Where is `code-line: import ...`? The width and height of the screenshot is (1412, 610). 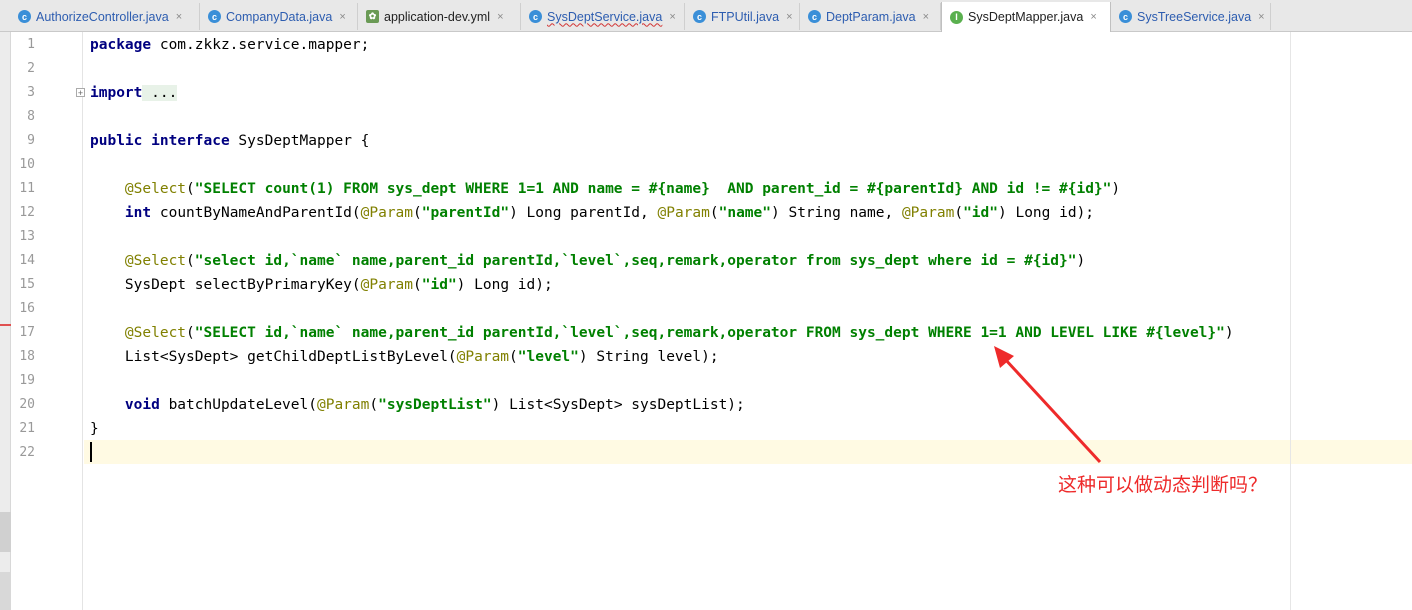
code-line: import ... is located at coordinates (134, 93).